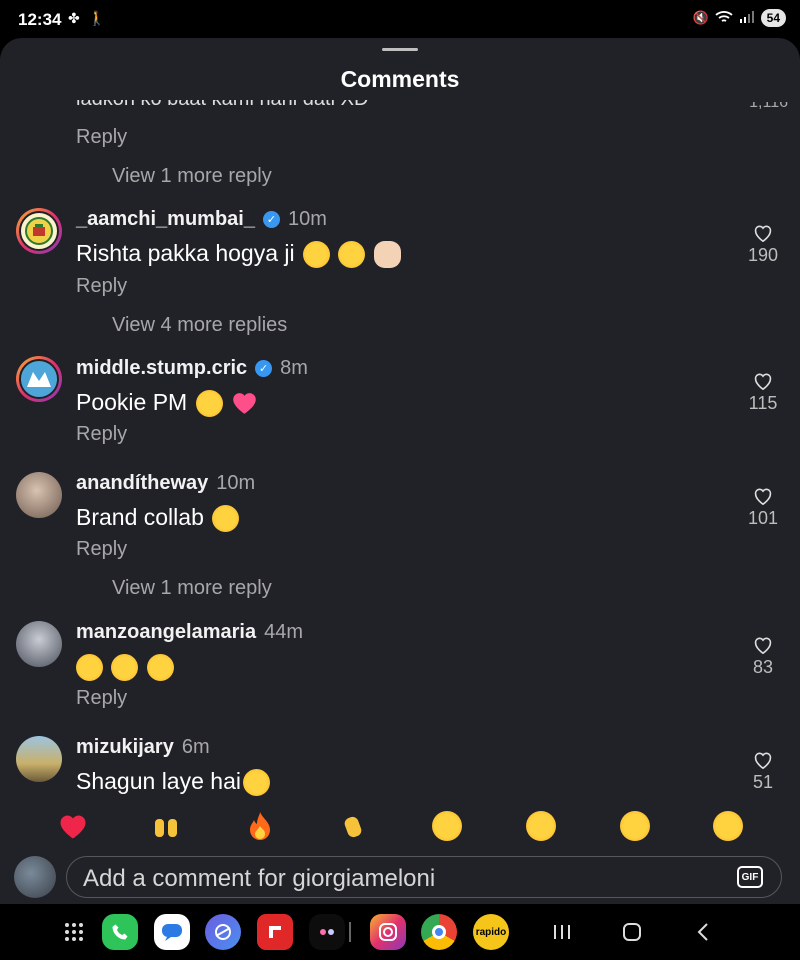 This screenshot has width=800, height=960. I want to click on comment-input: Add a comment for giorgiameloni GIF, so click(424, 877).